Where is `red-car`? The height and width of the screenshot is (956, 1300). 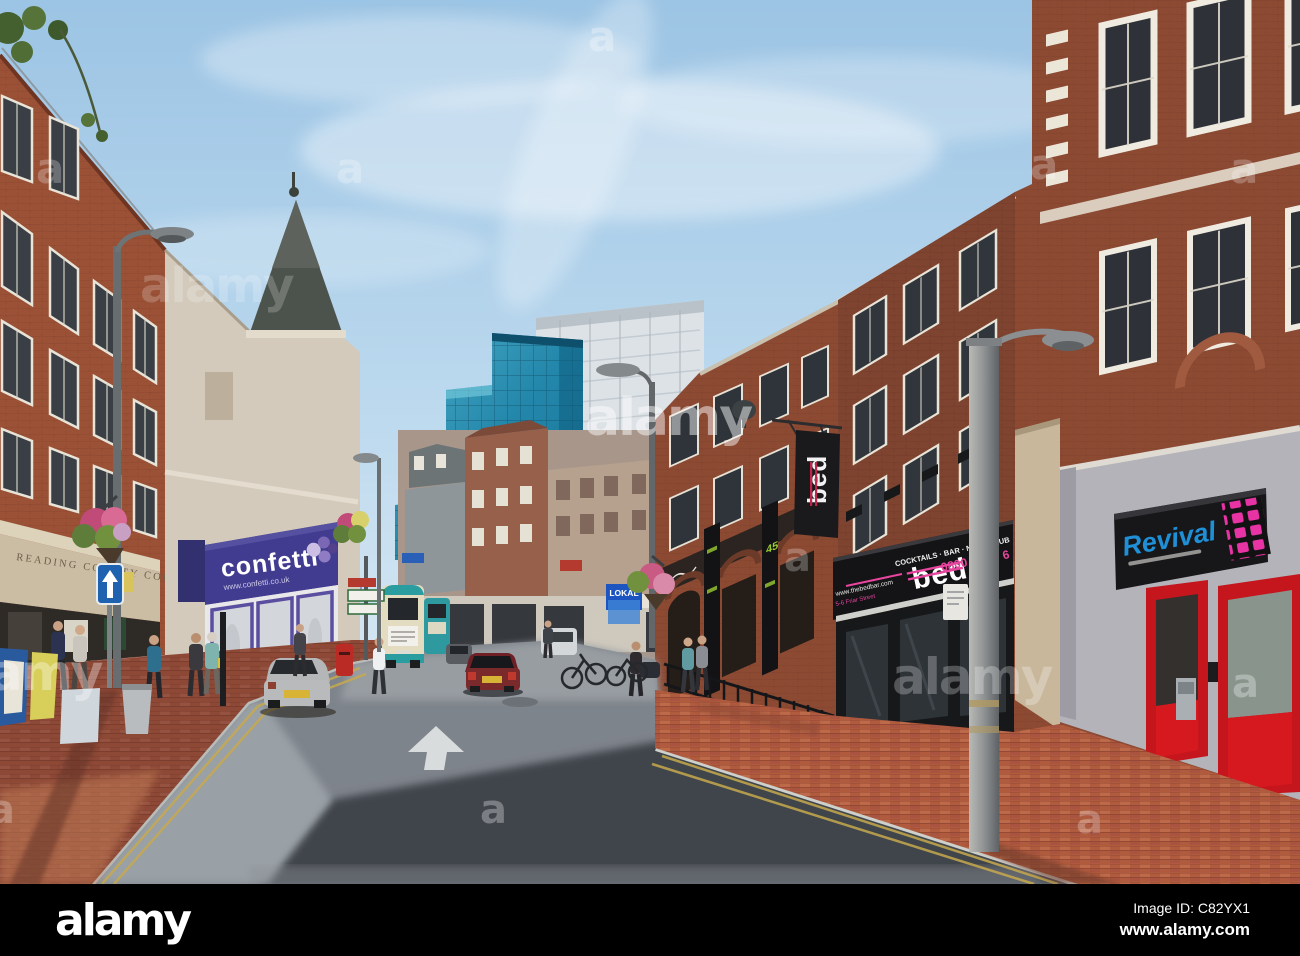
red-car is located at coordinates (493, 675).